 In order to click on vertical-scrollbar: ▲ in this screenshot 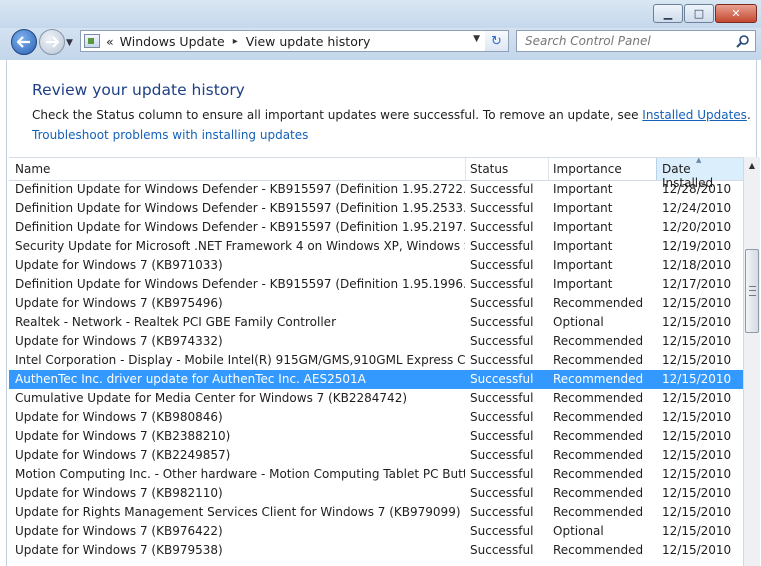, I will do `click(751, 361)`.